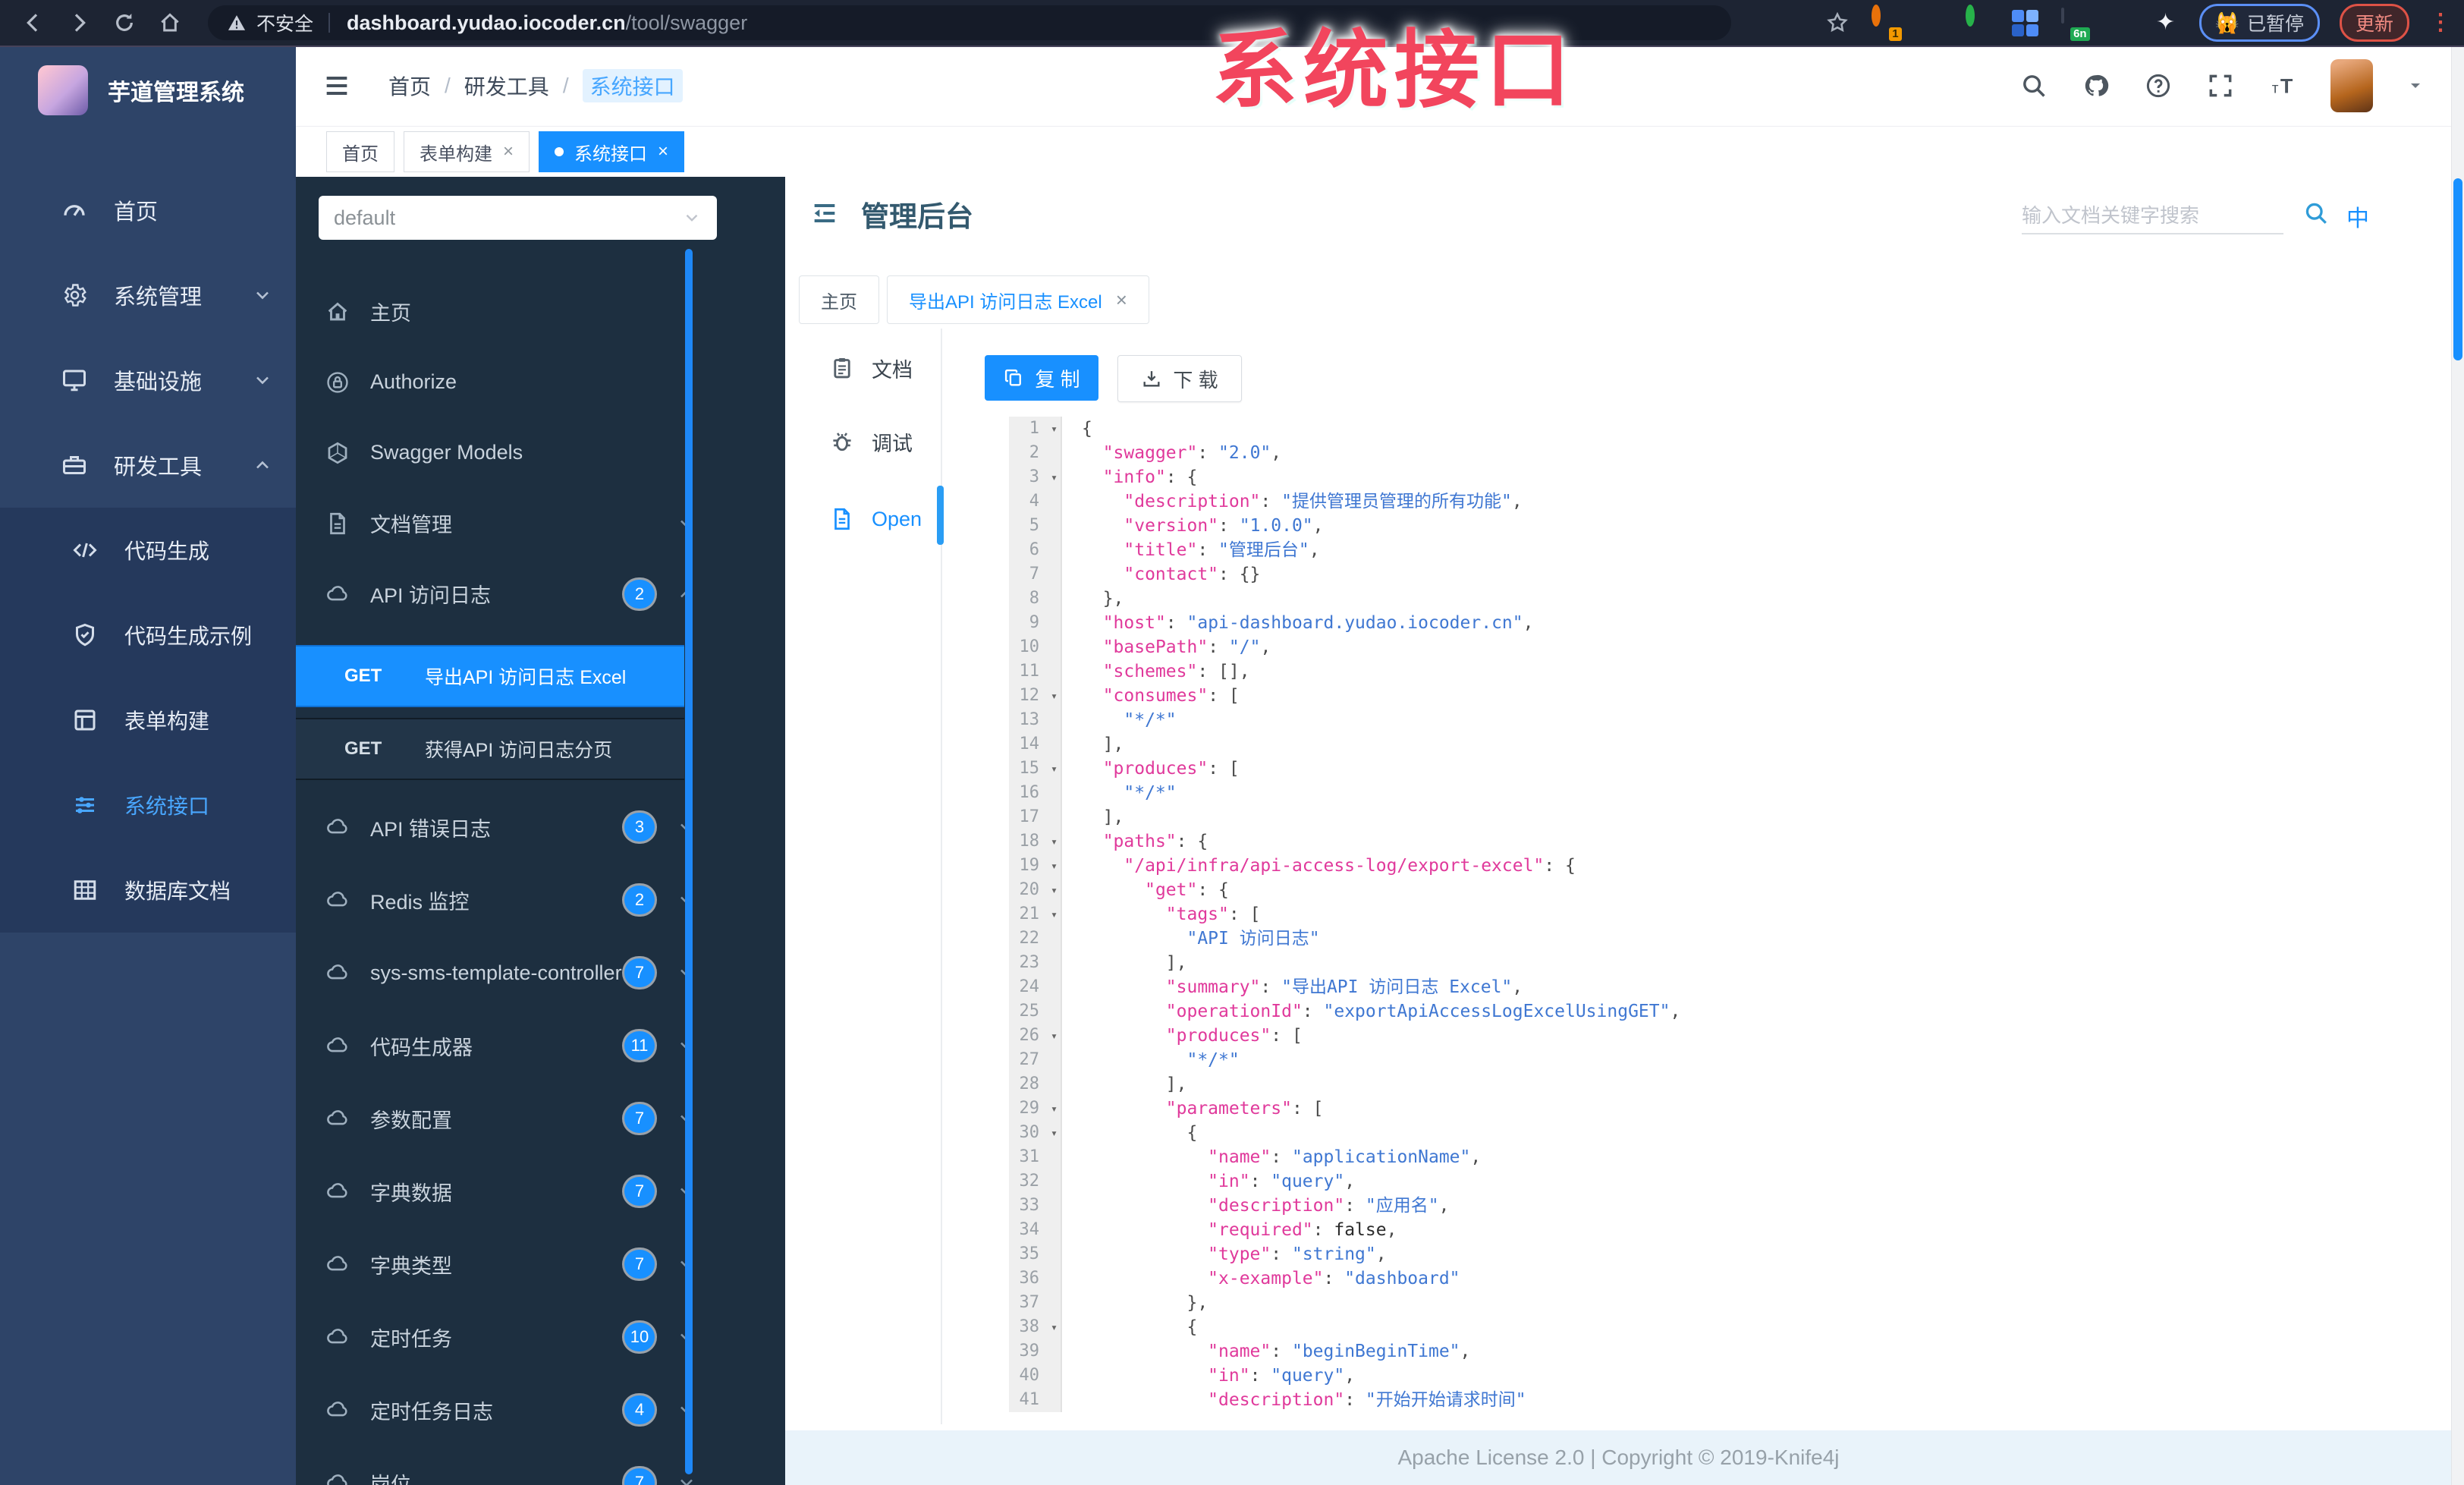  What do you see at coordinates (518, 218) in the screenshot?
I see `api-group-select: default` at bounding box center [518, 218].